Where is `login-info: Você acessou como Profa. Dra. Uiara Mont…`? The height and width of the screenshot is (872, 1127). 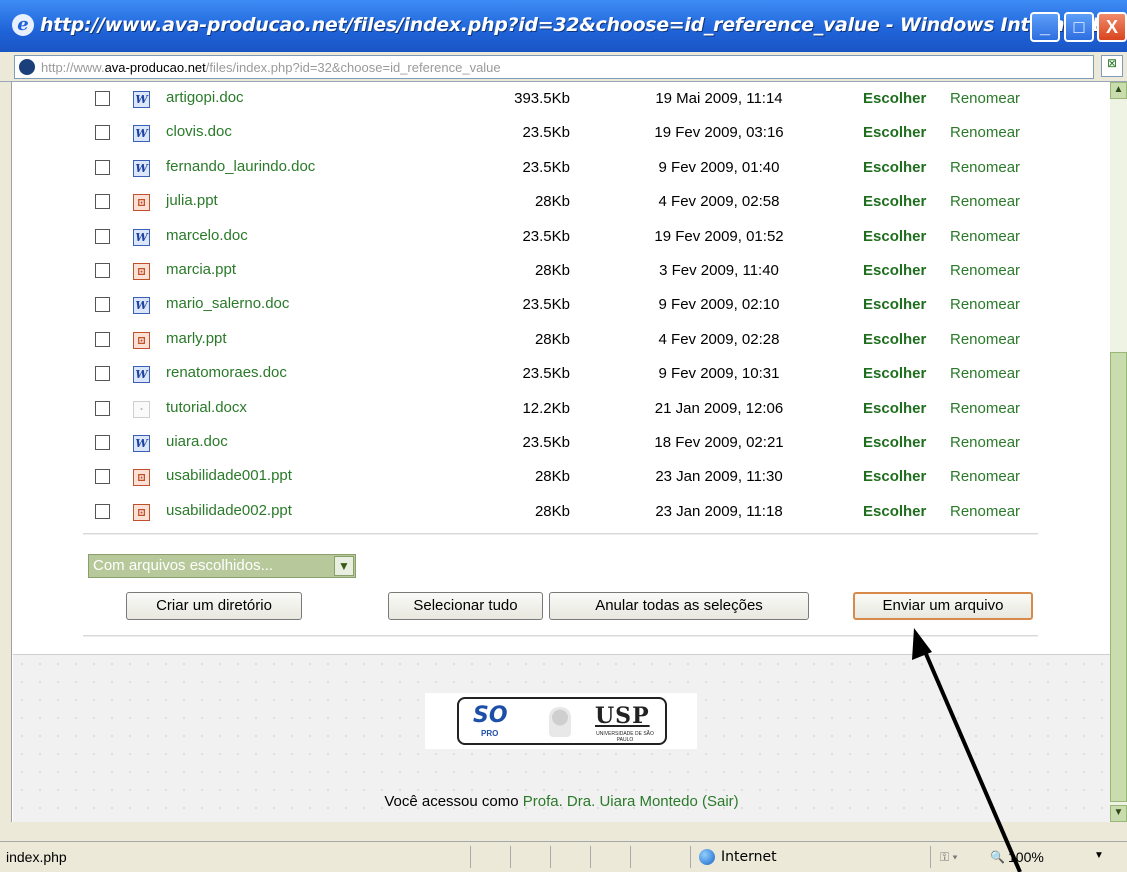 login-info: Você acessou como Profa. Dra. Uiara Mont… is located at coordinates (561, 801).